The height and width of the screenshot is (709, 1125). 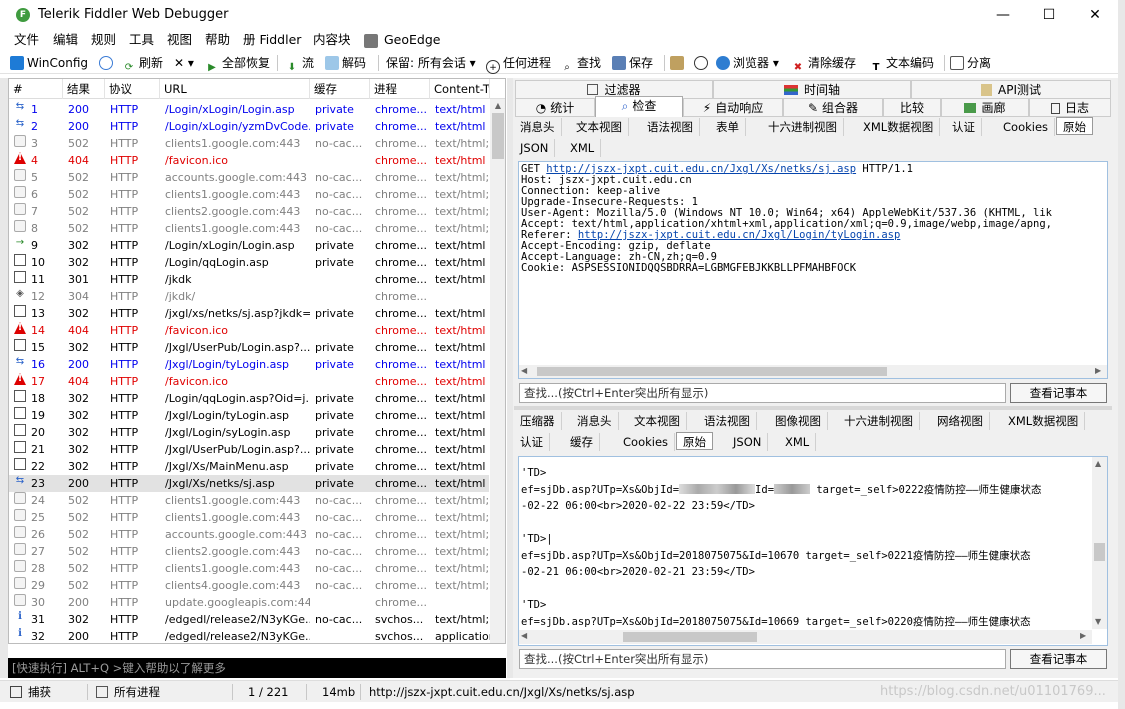 I want to click on col-header-content-type: Content-Ty, so click(x=460, y=89).